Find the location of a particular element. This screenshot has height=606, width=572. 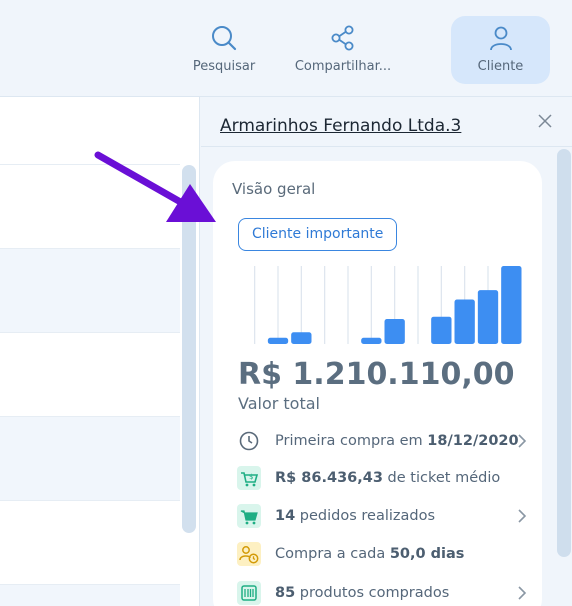

total-value-label: Valor total is located at coordinates (279, 403).